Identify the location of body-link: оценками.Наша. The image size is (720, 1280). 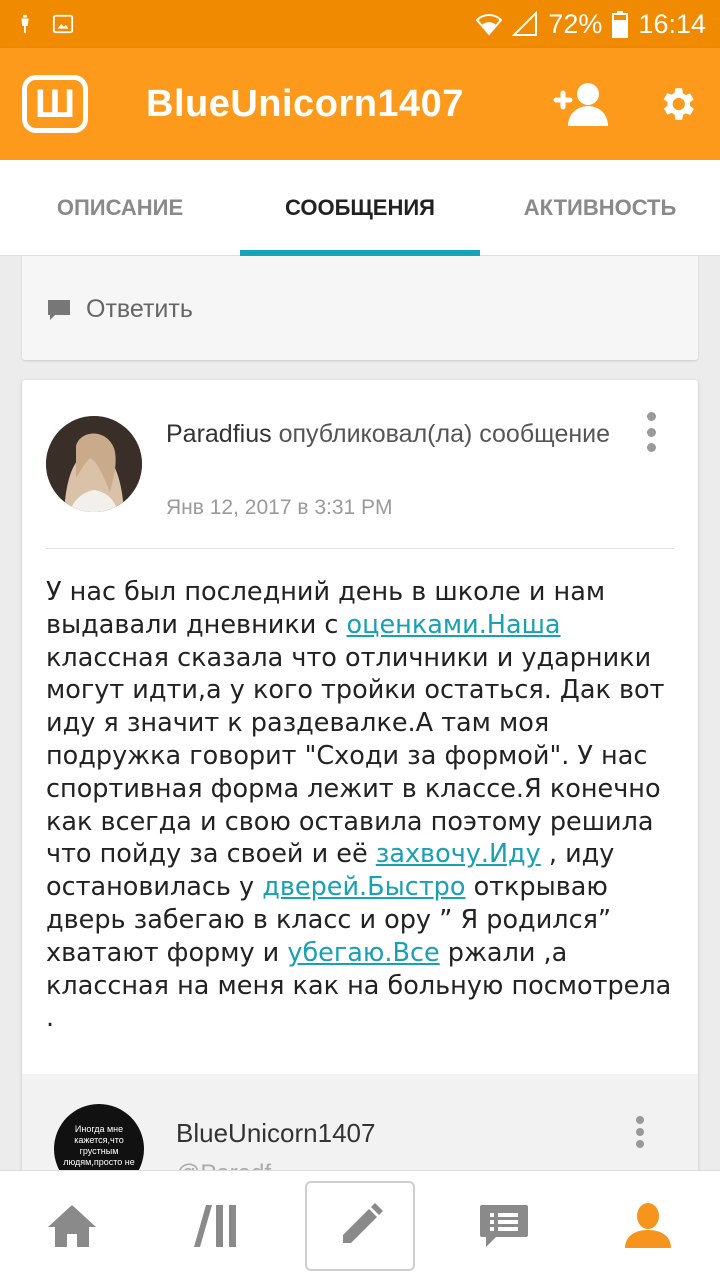
(454, 625).